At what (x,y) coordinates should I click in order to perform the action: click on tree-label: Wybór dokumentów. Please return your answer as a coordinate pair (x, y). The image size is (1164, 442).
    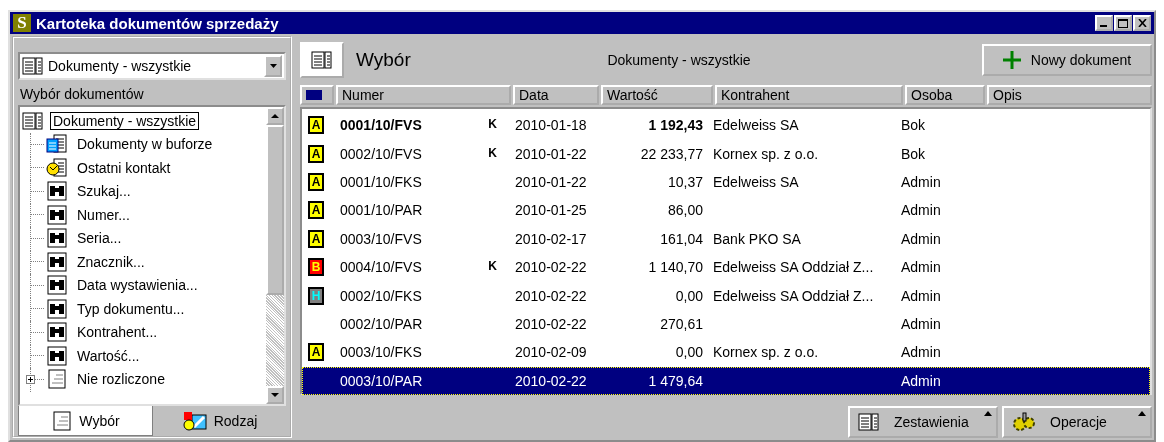
    Looking at the image, I should click on (82, 94).